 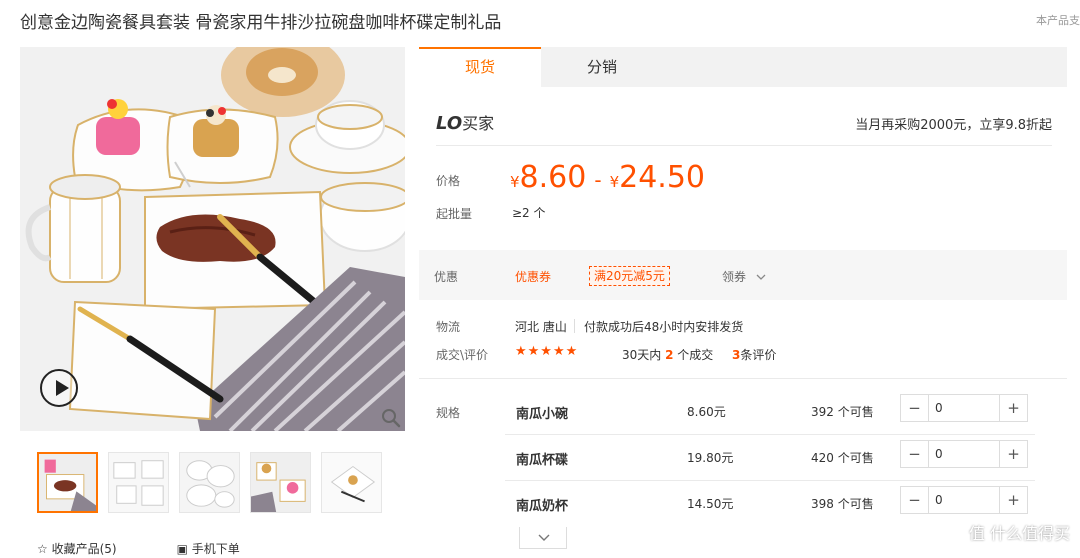 What do you see at coordinates (448, 413) in the screenshot?
I see `spec-label: 规格` at bounding box center [448, 413].